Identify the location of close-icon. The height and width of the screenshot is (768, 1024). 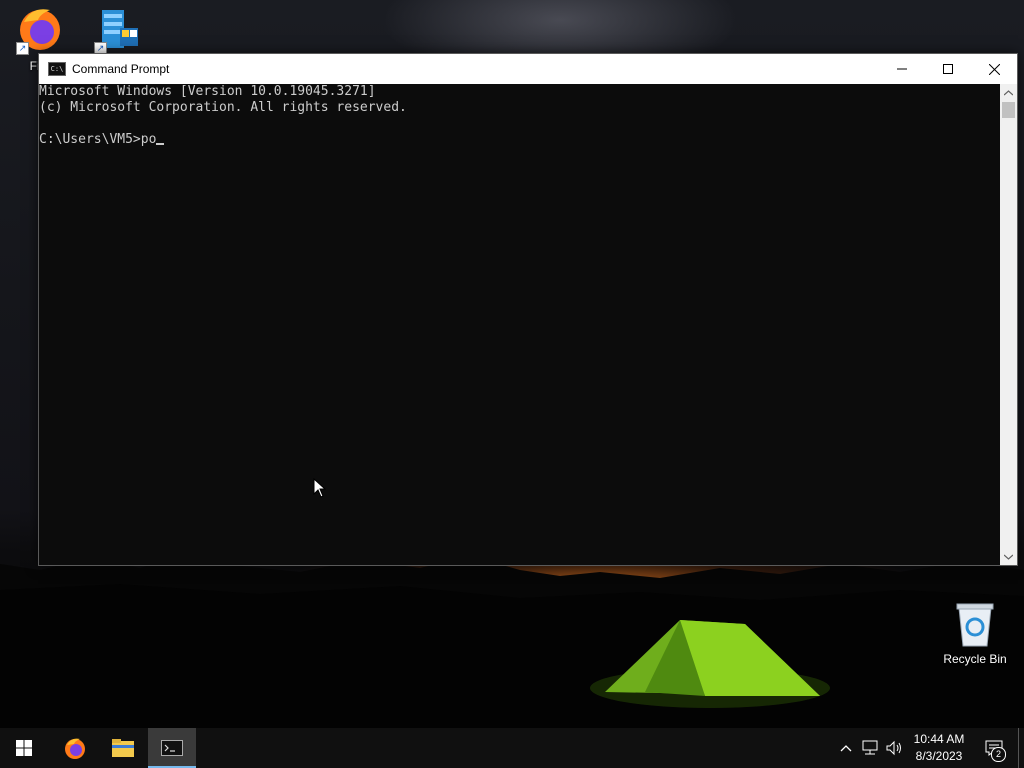
(994, 69).